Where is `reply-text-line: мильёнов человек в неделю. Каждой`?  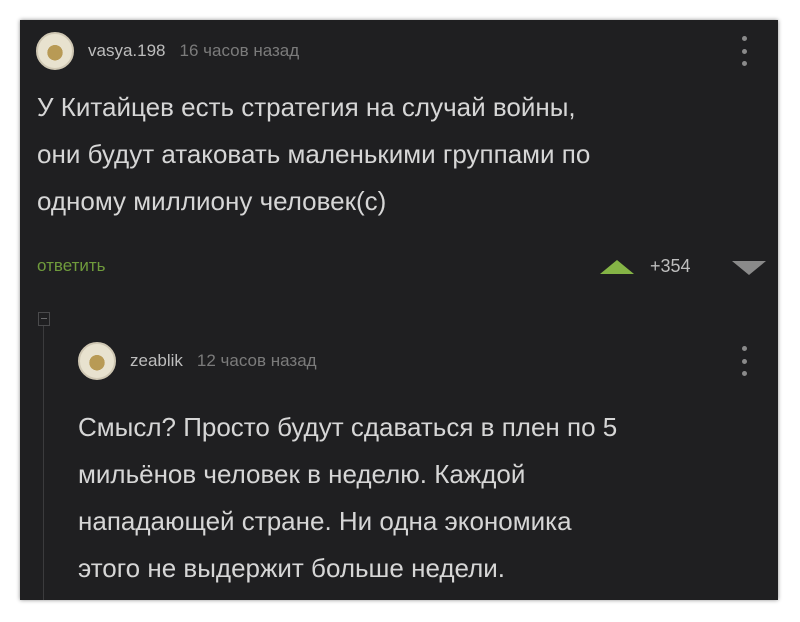 reply-text-line: мильёнов человек в неделю. Каждой is located at coordinates (302, 474).